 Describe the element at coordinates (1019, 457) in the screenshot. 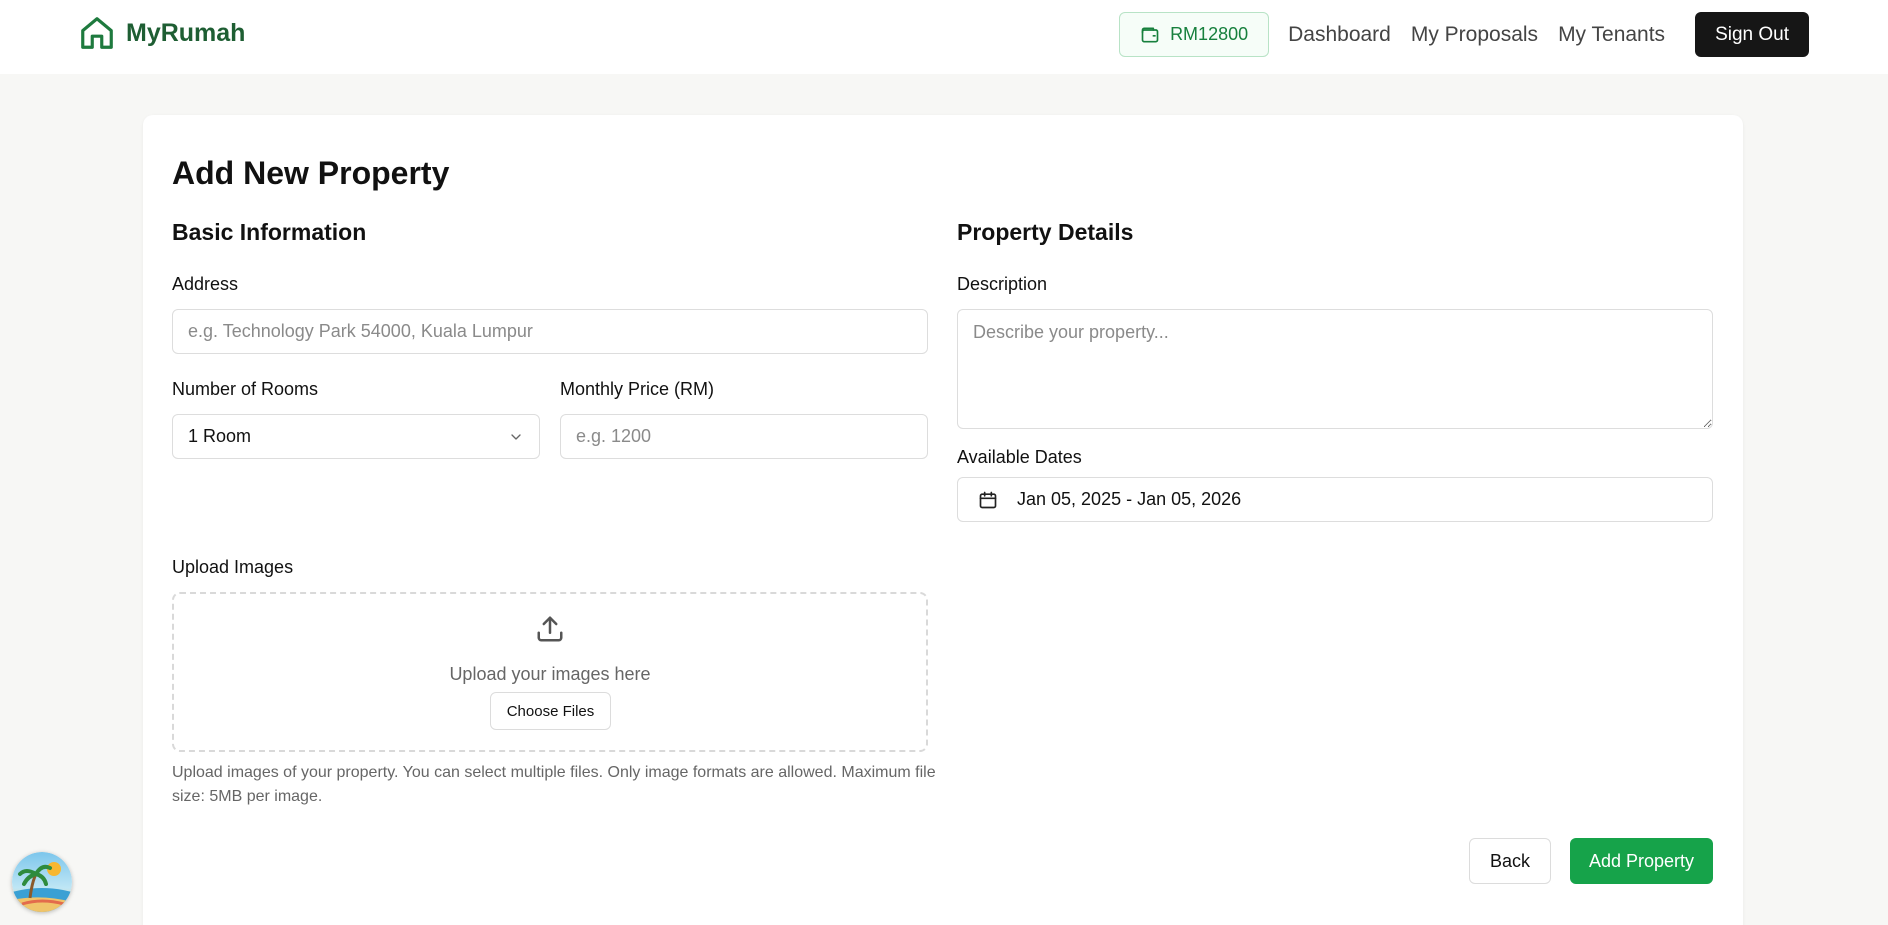

I see `available-dates-label: Available Dates` at that location.